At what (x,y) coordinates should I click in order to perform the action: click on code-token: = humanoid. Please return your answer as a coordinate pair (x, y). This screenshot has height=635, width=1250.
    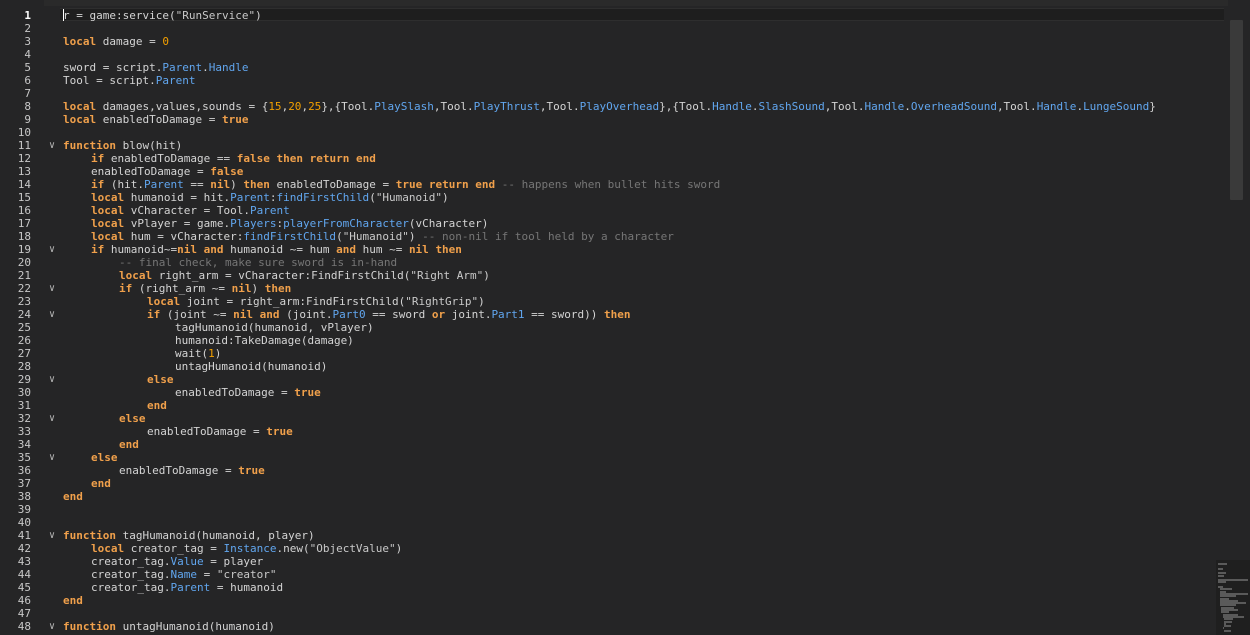
    Looking at the image, I should click on (247, 587).